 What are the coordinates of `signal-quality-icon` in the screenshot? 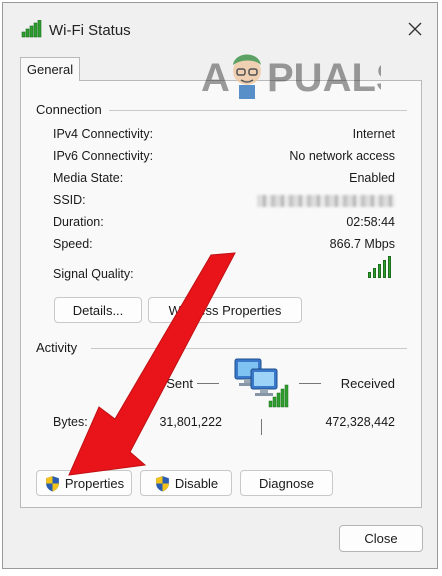 It's located at (379, 267).